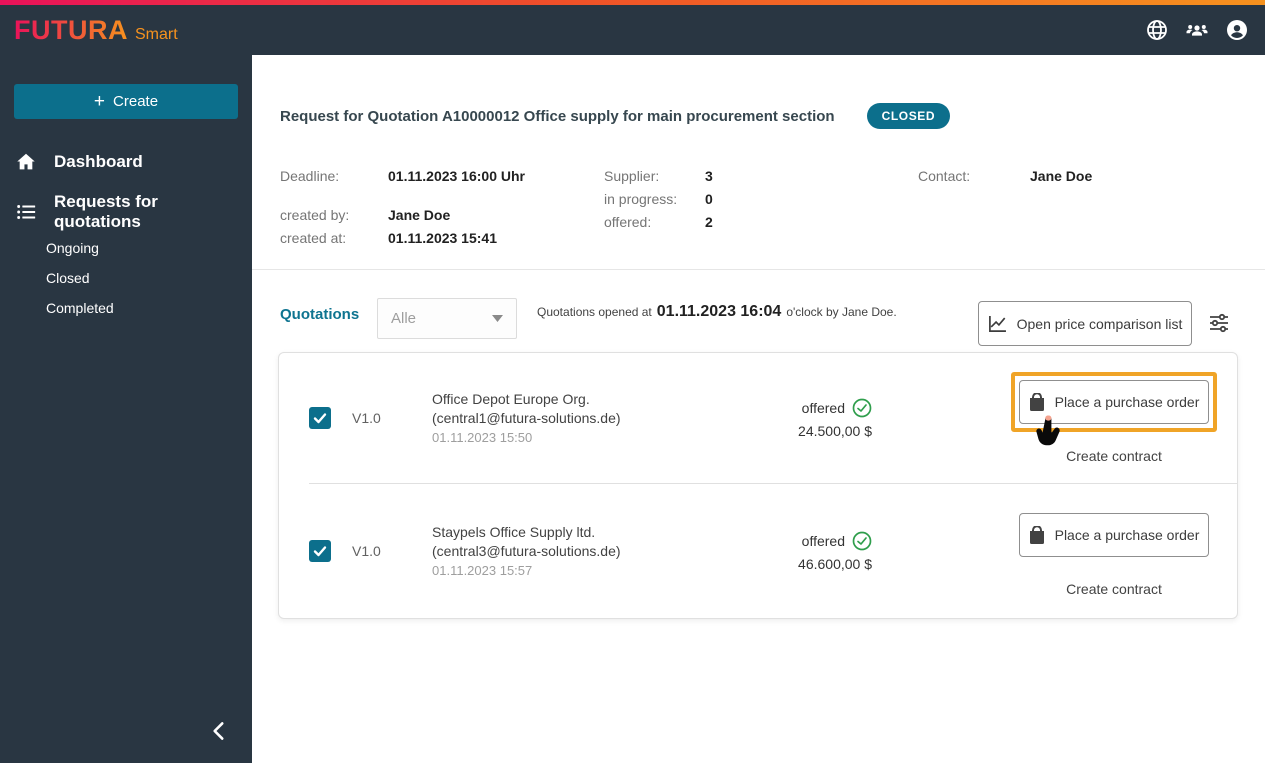  What do you see at coordinates (709, 199) in the screenshot?
I see `in-progress-value: 0` at bounding box center [709, 199].